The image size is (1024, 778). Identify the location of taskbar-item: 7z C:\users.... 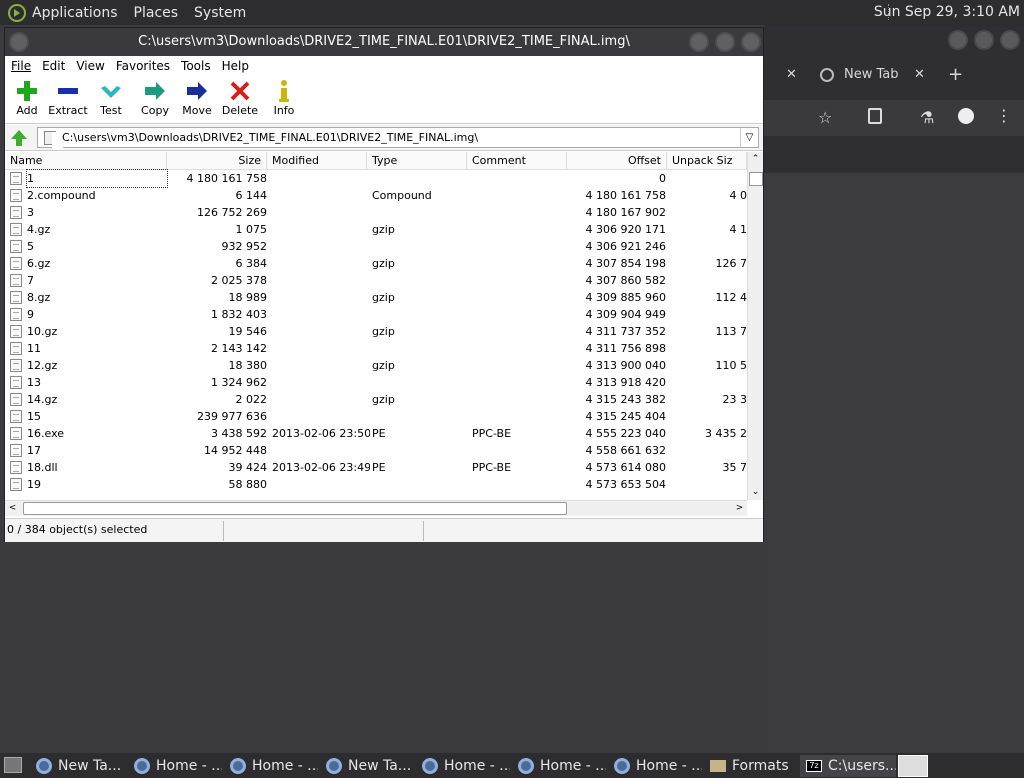
(848, 766).